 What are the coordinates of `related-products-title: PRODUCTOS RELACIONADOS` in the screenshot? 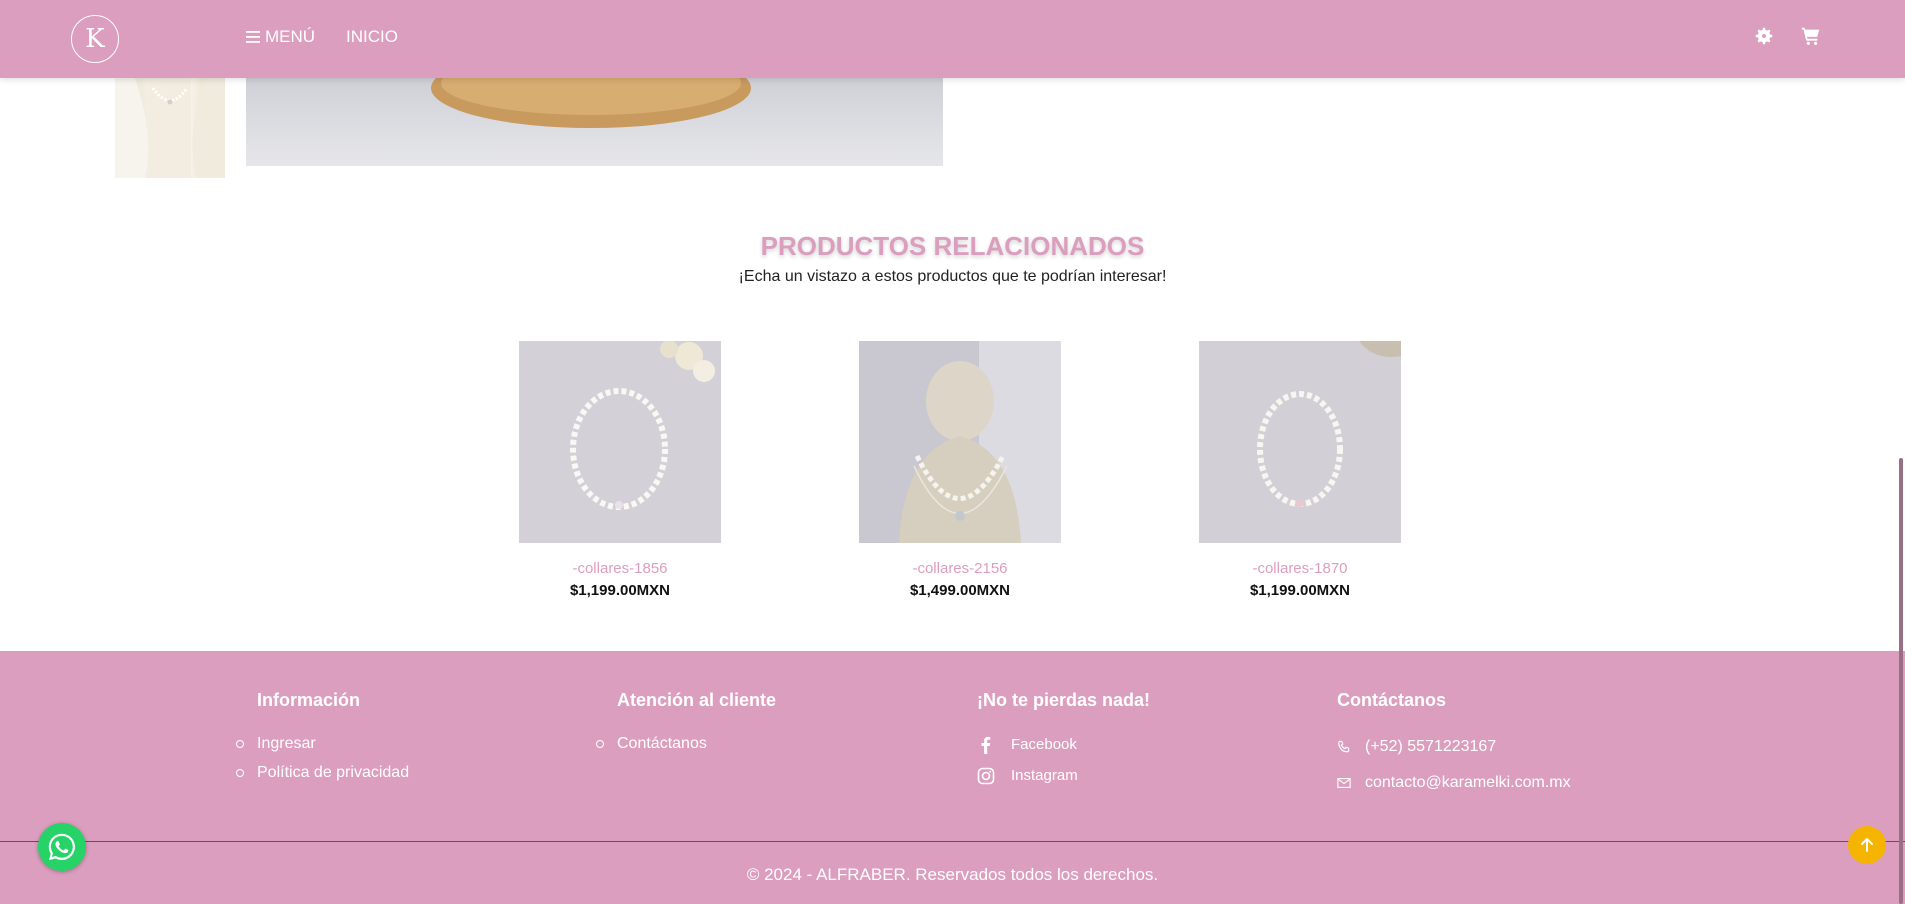 It's located at (952, 246).